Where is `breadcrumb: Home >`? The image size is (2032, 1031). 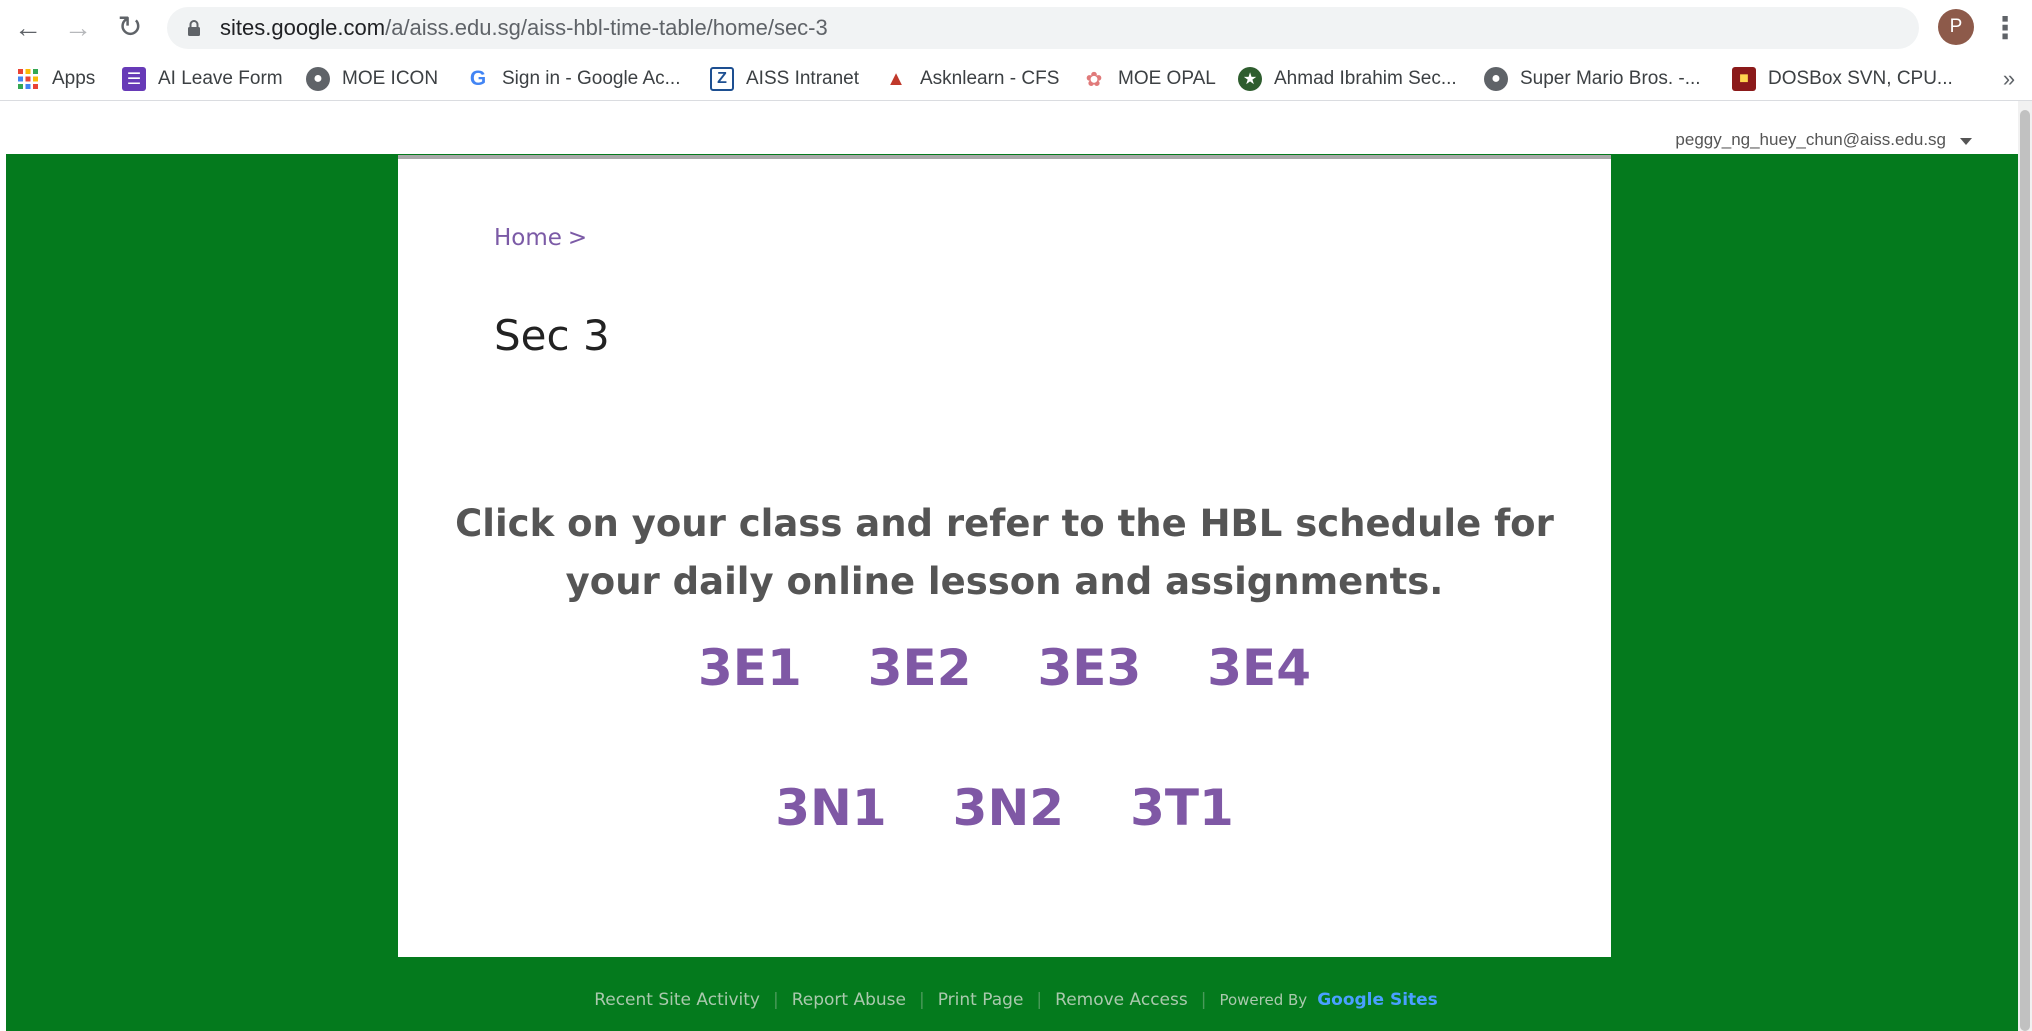 breadcrumb: Home > is located at coordinates (540, 238).